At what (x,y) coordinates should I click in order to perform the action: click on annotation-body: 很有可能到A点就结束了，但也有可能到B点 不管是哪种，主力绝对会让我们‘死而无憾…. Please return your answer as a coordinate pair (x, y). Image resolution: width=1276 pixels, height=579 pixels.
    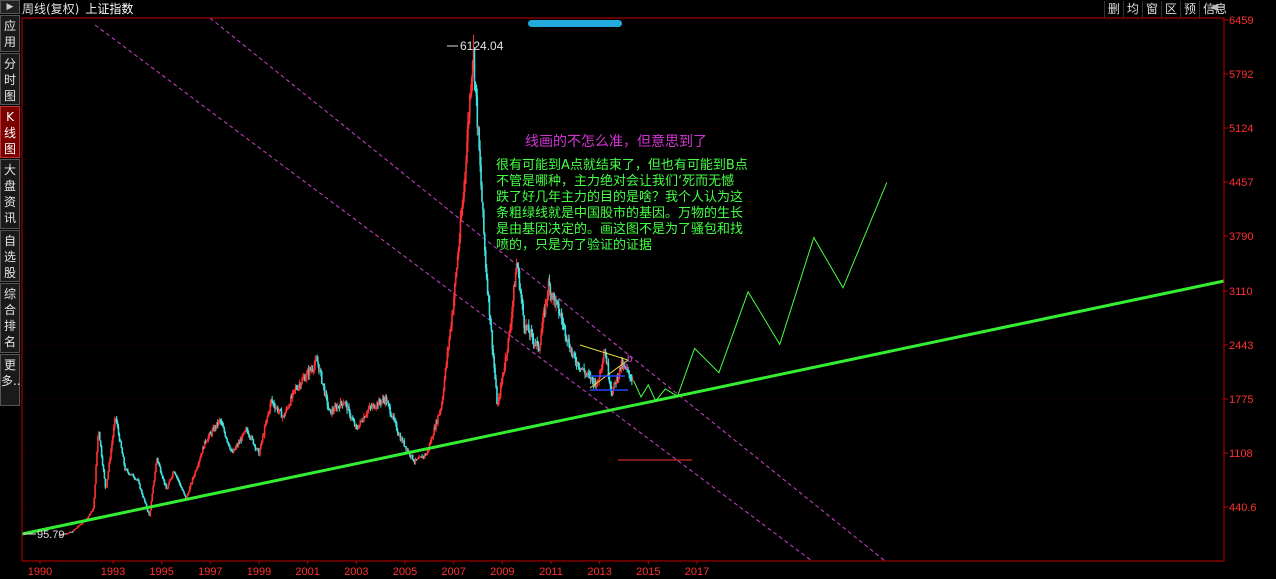
    Looking at the image, I should click on (622, 205).